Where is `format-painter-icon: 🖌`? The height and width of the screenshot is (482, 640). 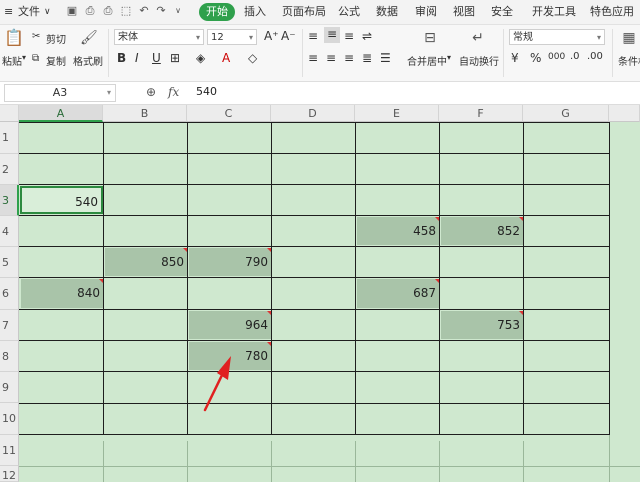 format-painter-icon: 🖌 is located at coordinates (89, 38).